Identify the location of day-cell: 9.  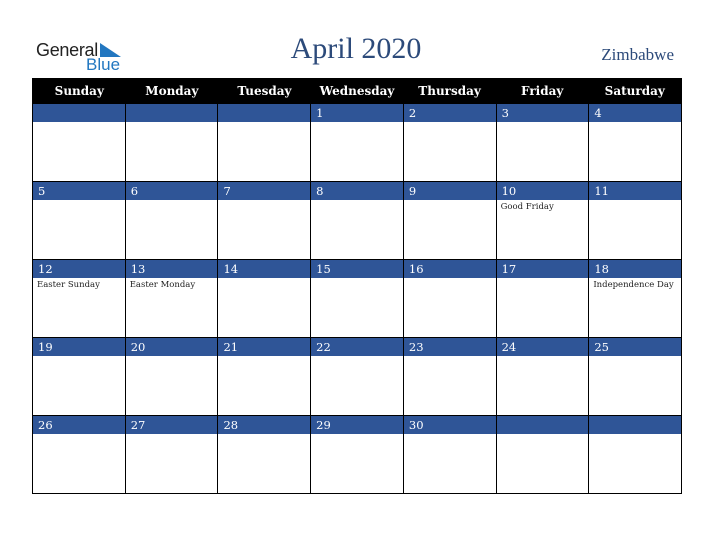
(449, 220).